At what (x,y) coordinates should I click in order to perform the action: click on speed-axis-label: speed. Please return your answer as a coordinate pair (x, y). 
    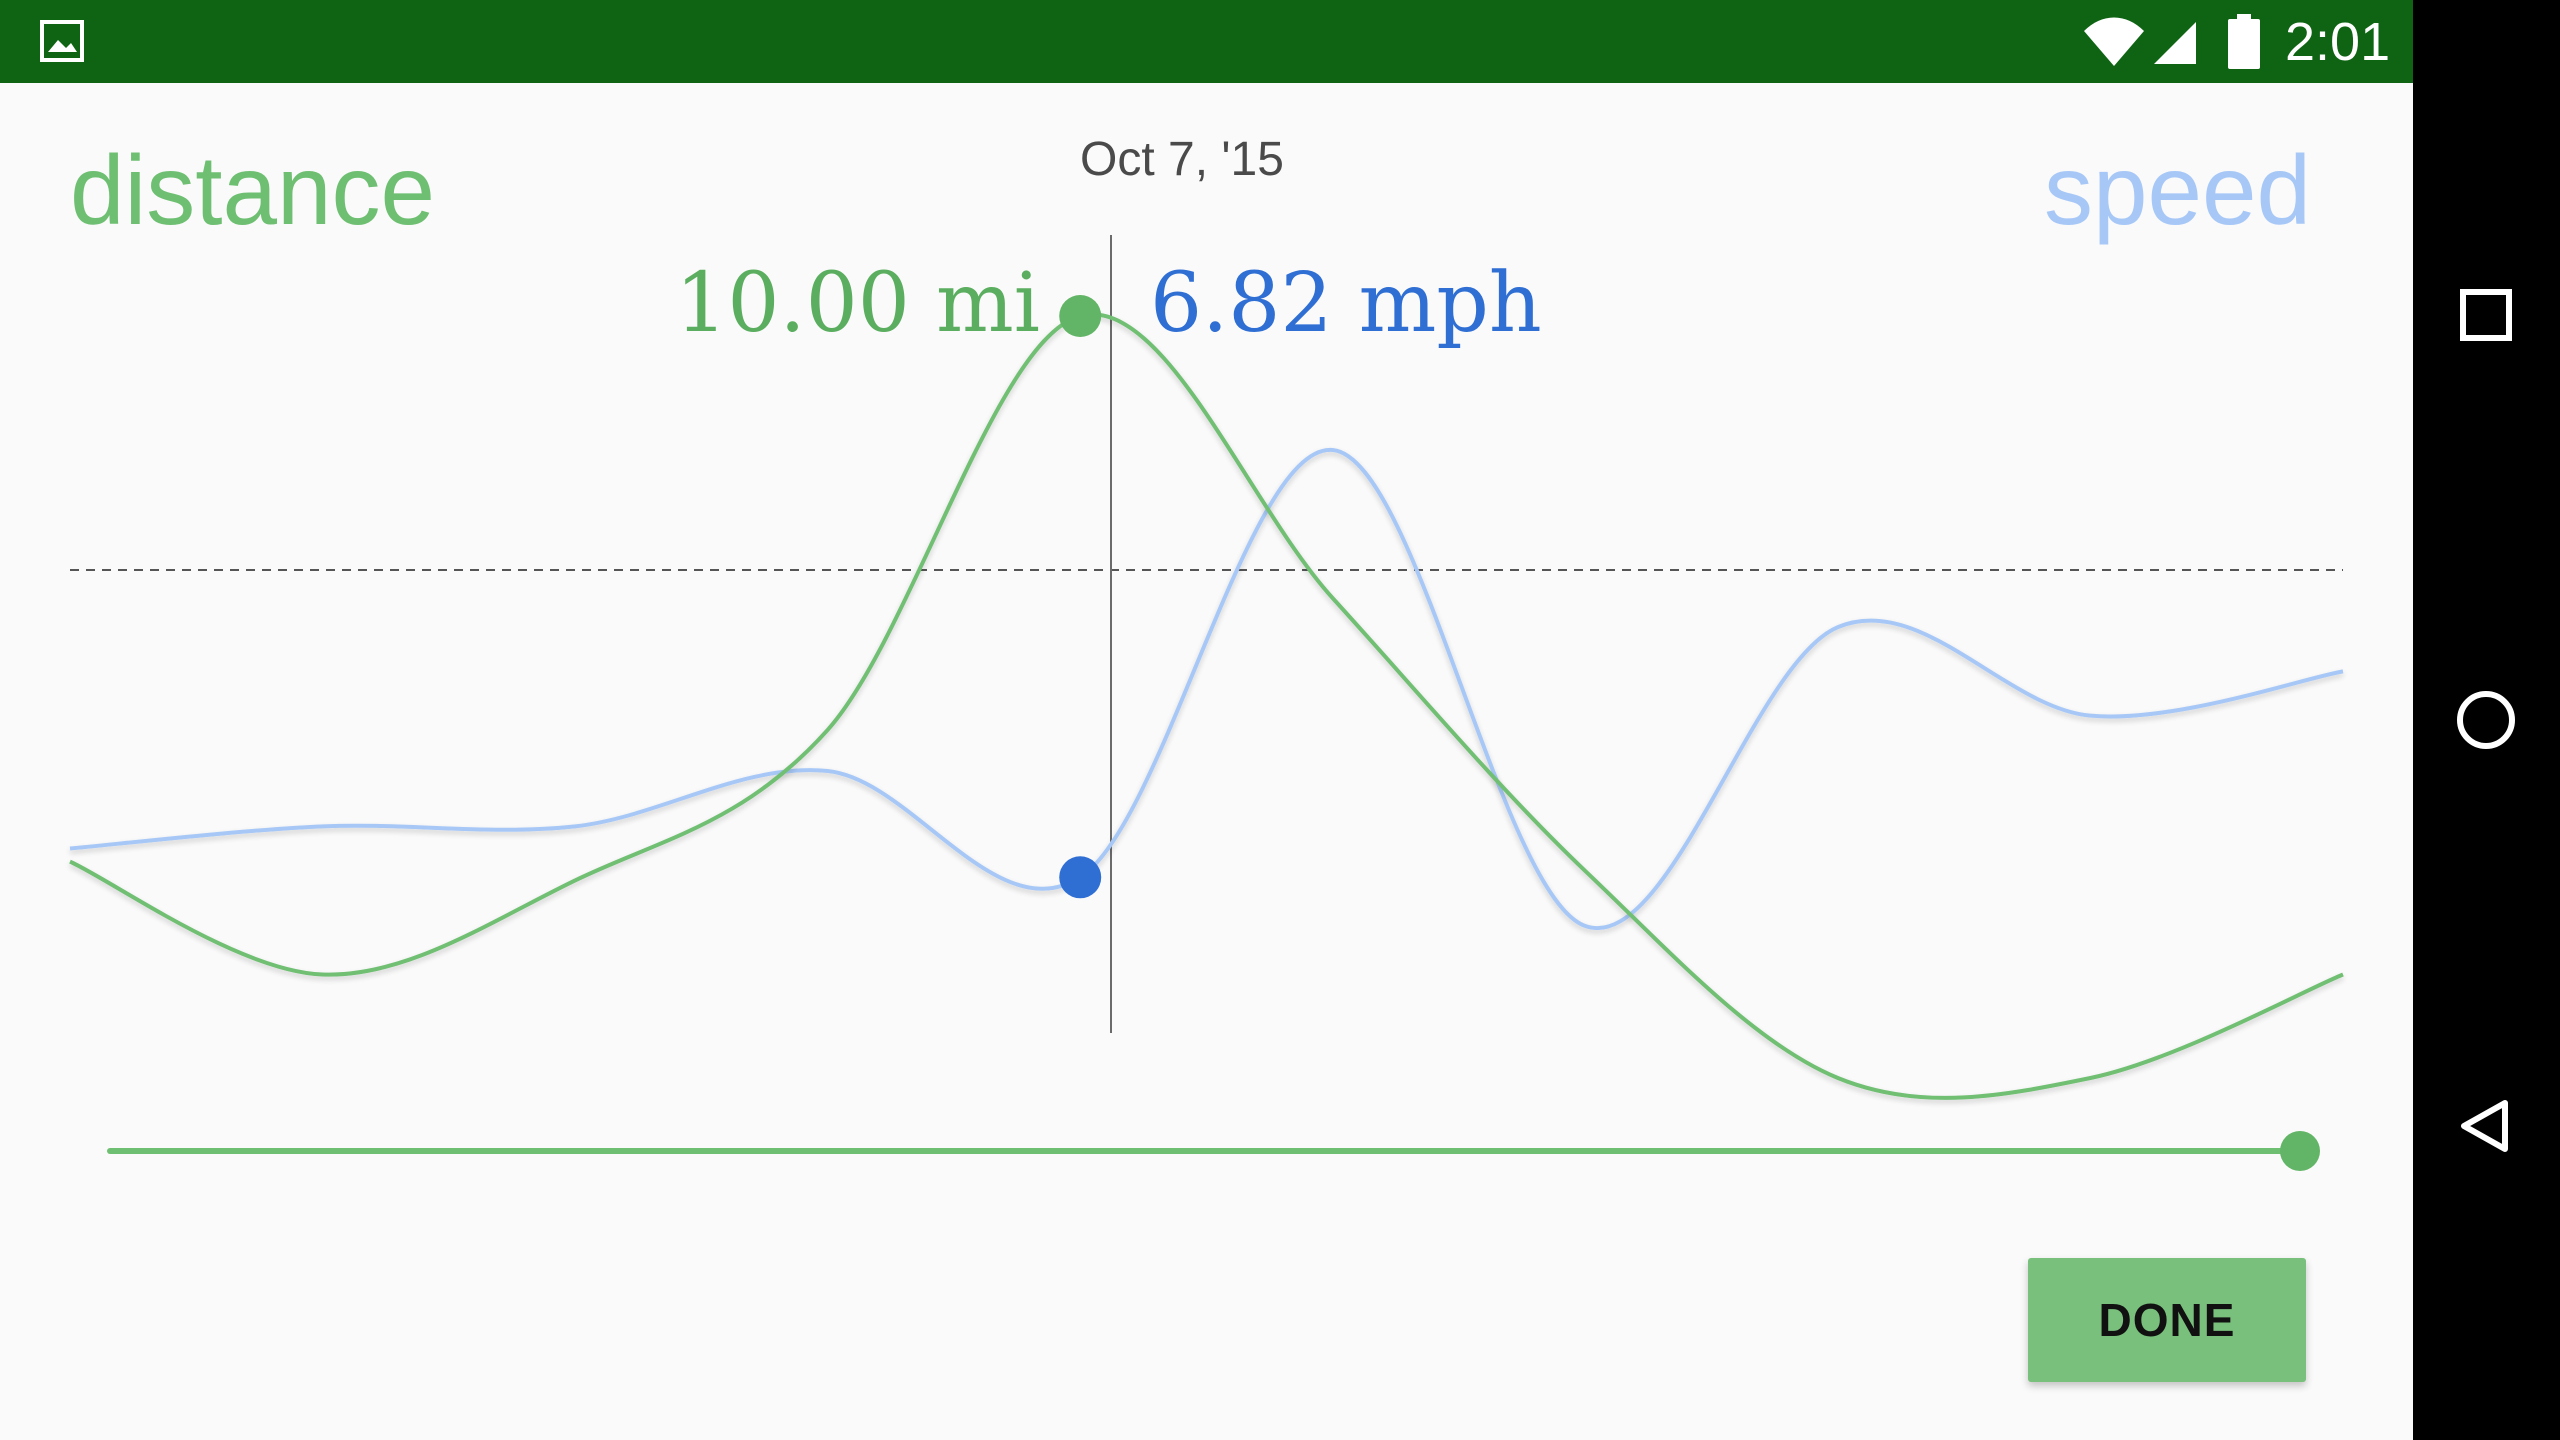
    Looking at the image, I should click on (2177, 190).